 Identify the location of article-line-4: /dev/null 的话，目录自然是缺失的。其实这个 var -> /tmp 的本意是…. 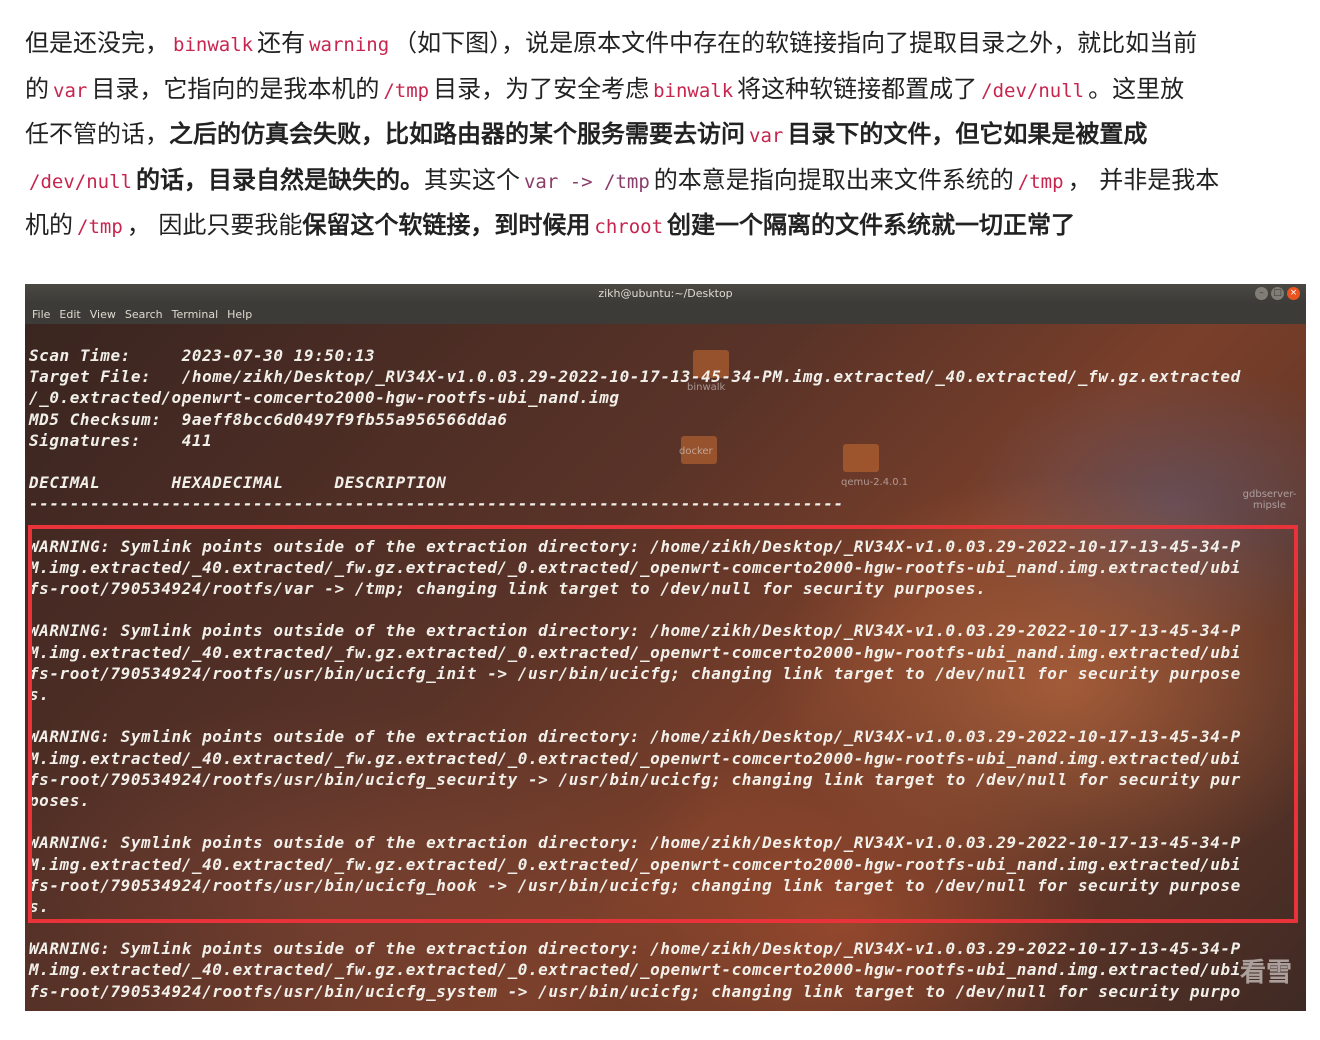
(665, 182).